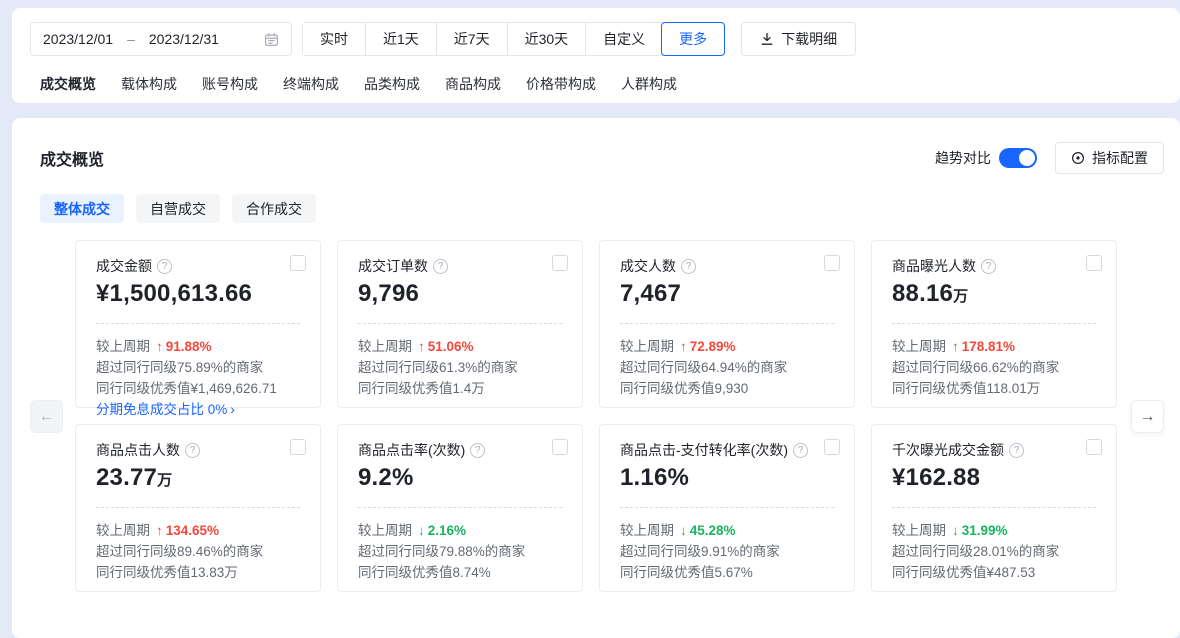  Describe the element at coordinates (708, 530) in the screenshot. I see `delta-value: ↓ 45.28%` at that location.